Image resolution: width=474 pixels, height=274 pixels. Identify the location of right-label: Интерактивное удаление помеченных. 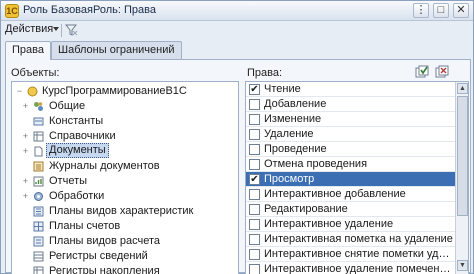
(359, 268).